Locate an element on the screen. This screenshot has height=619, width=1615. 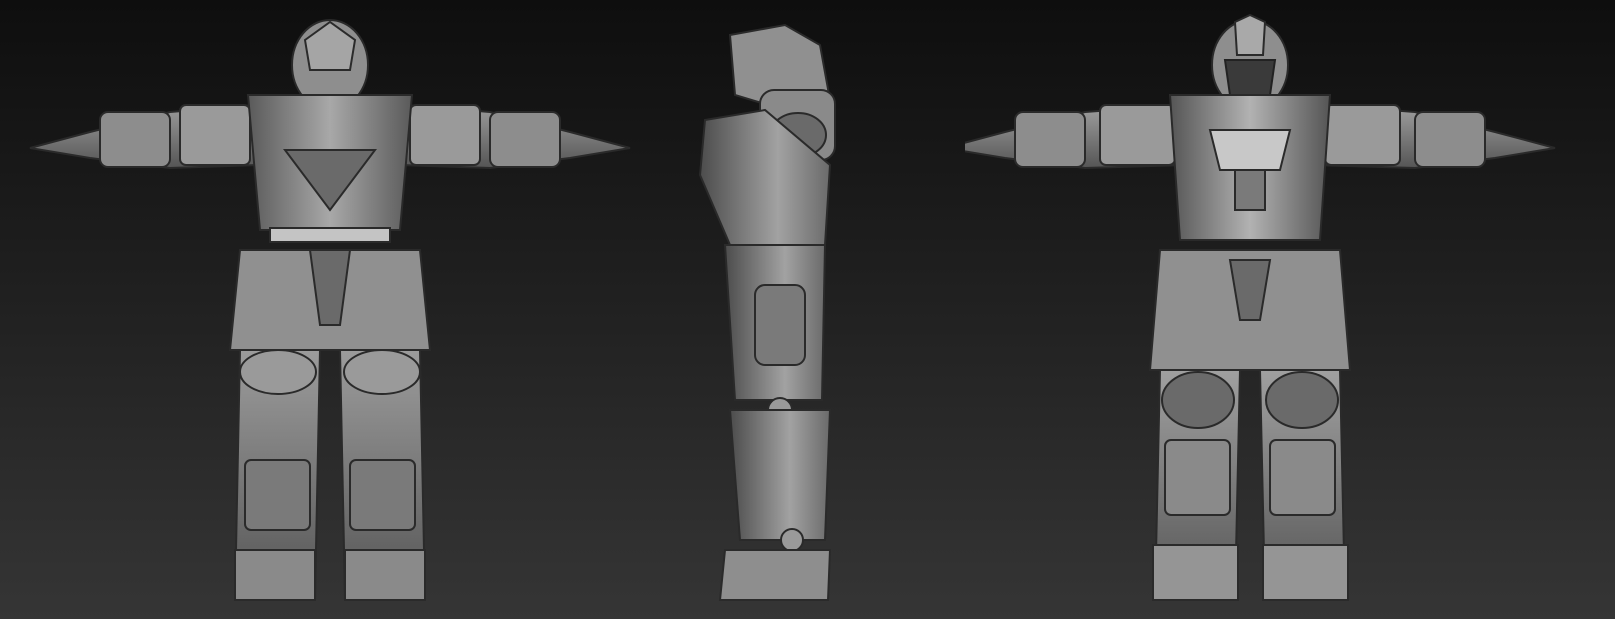
armored-figure-side-icon is located at coordinates (767, 312).